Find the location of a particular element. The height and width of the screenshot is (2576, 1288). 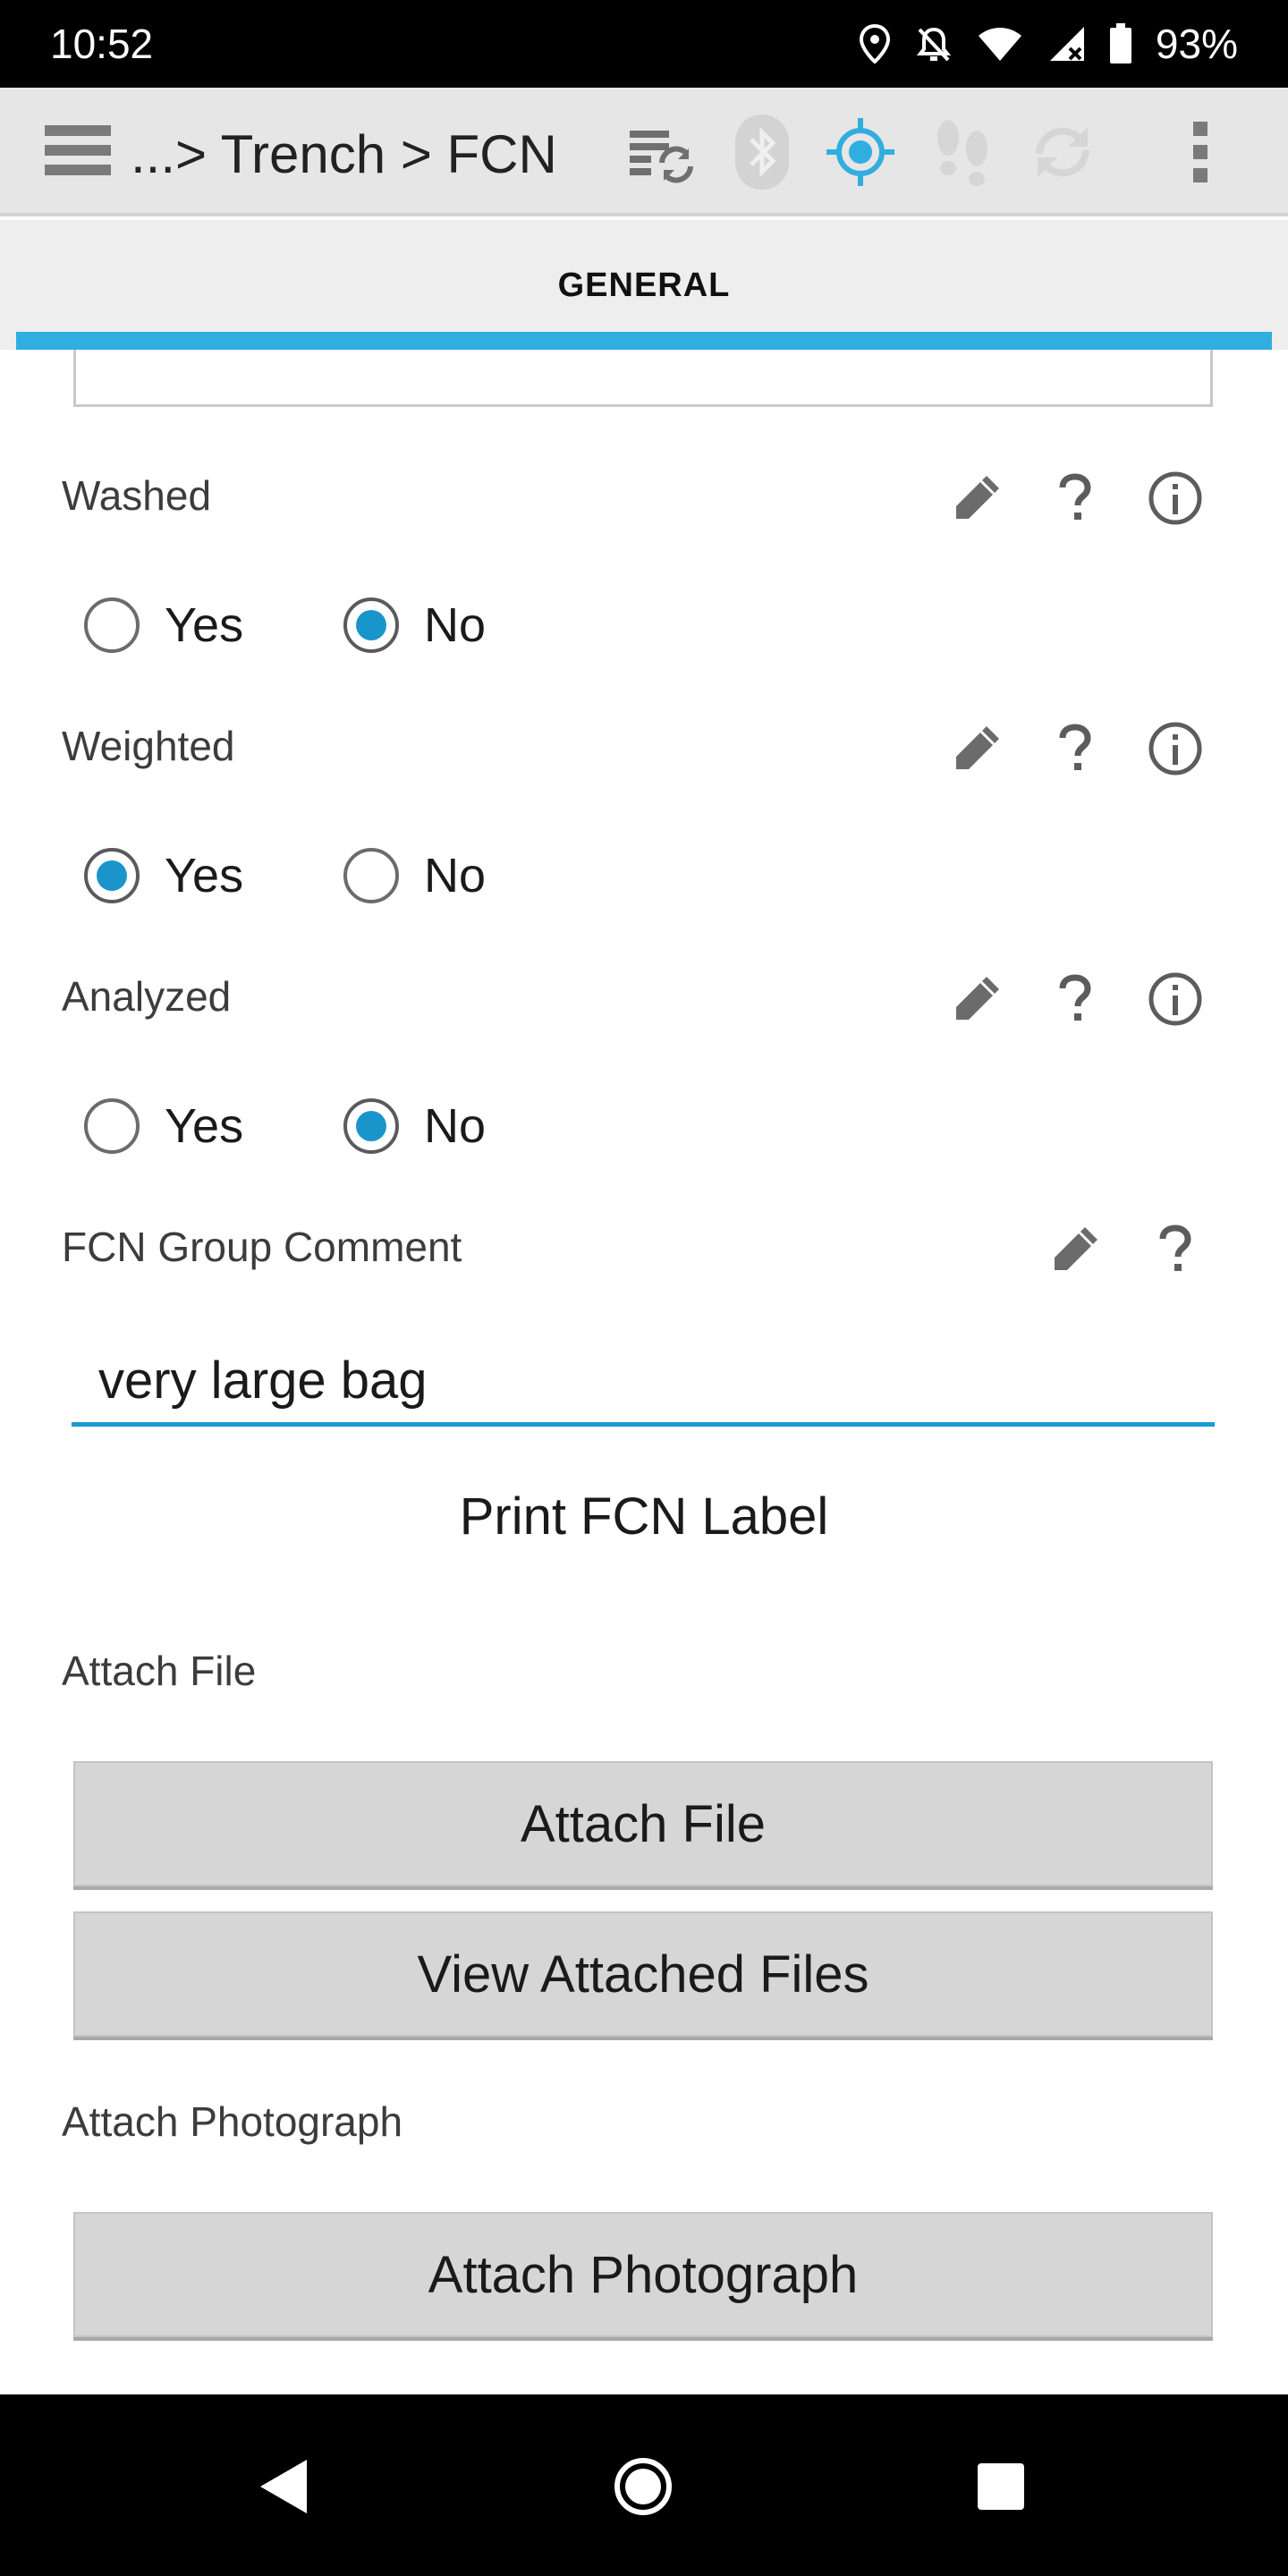

home-icon is located at coordinates (643, 2486).